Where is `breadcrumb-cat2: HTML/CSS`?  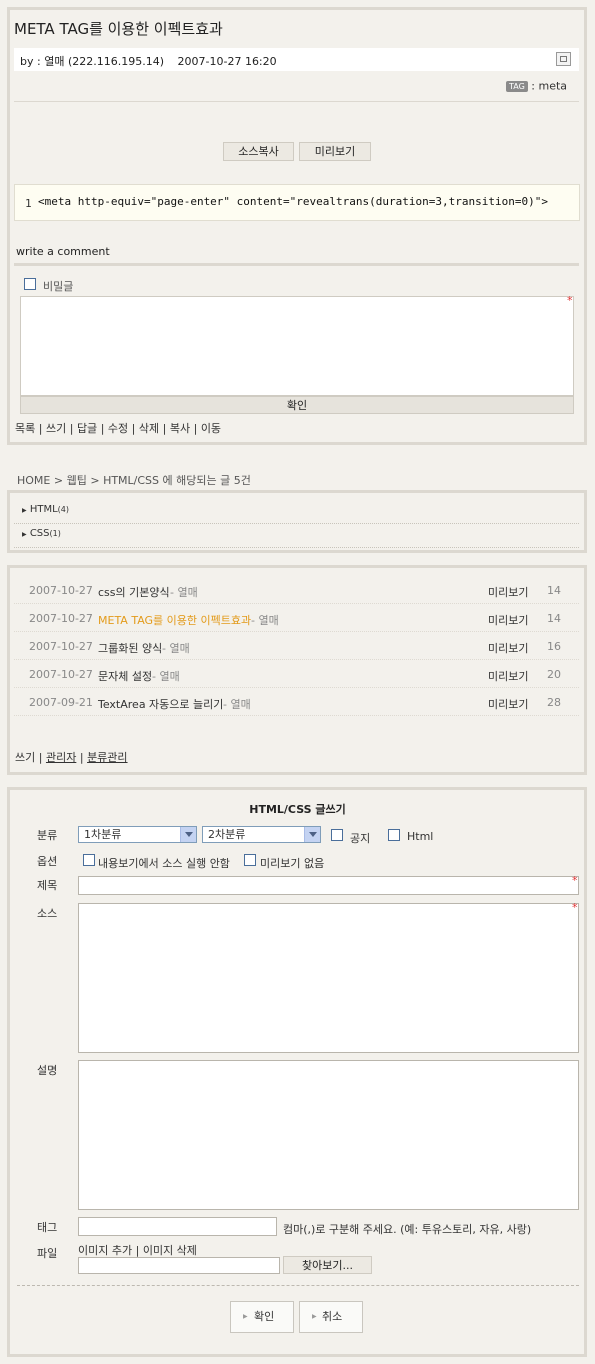
breadcrumb-cat2: HTML/CSS is located at coordinates (131, 480).